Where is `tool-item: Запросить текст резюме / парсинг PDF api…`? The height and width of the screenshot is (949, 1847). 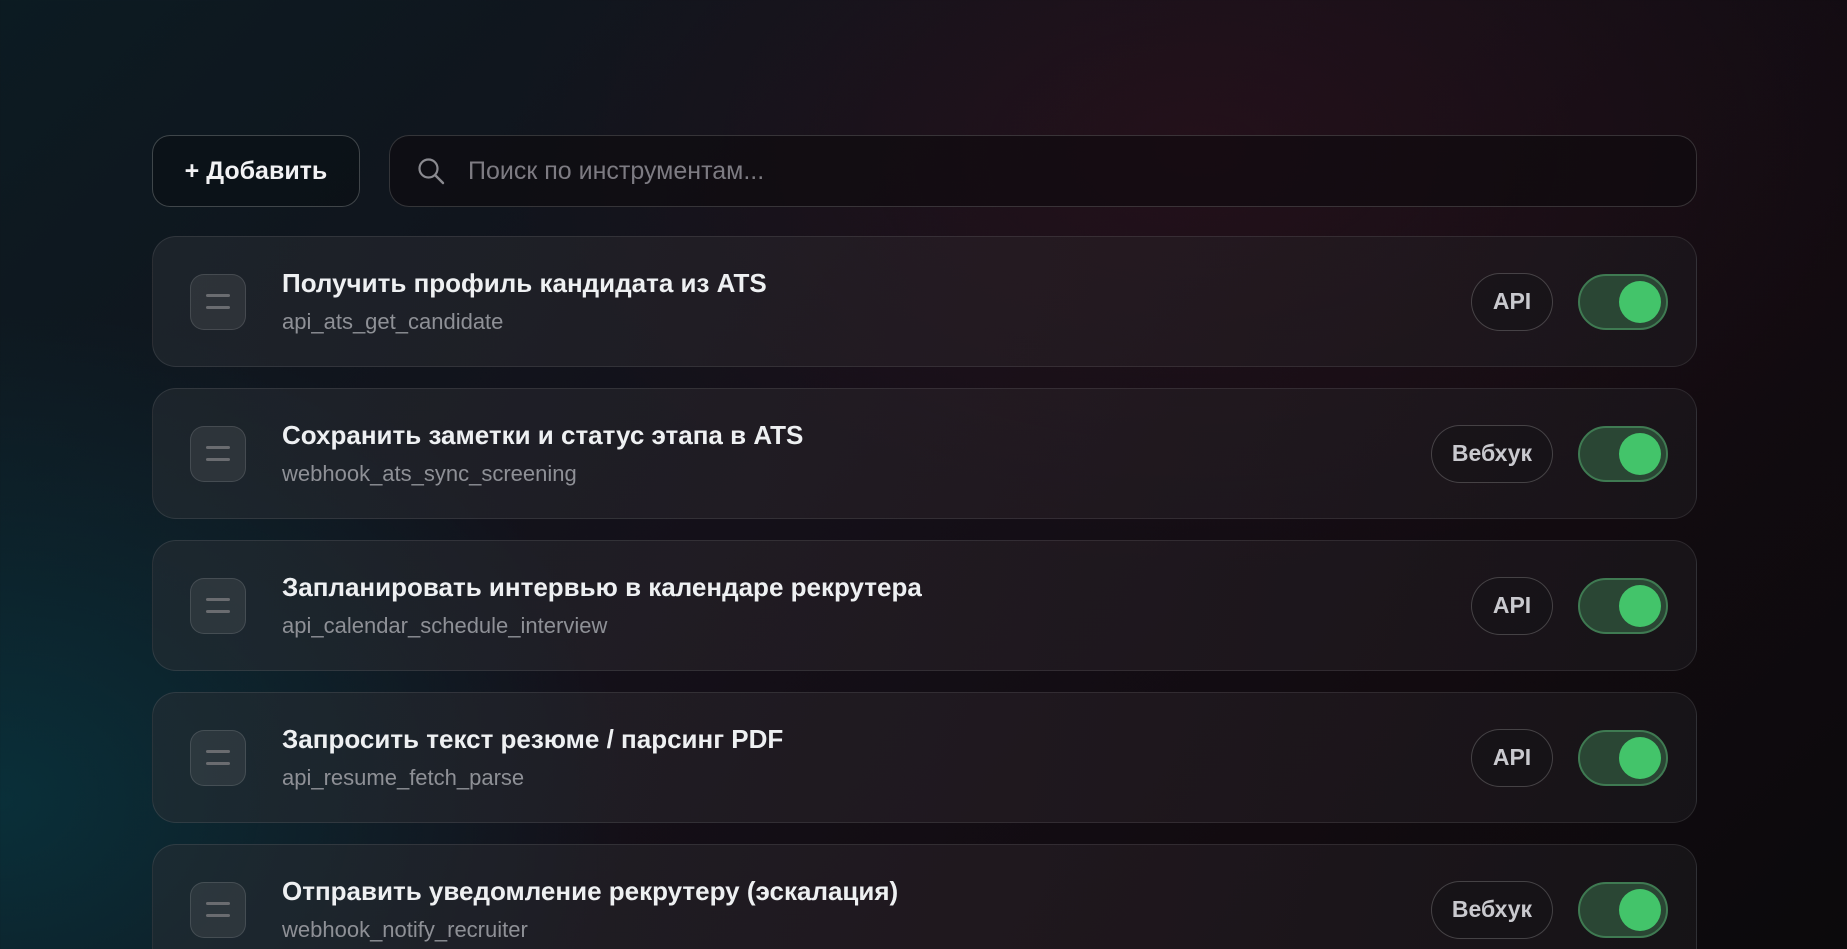
tool-item: Запросить текст резюме / парсинг PDF api… is located at coordinates (924, 757).